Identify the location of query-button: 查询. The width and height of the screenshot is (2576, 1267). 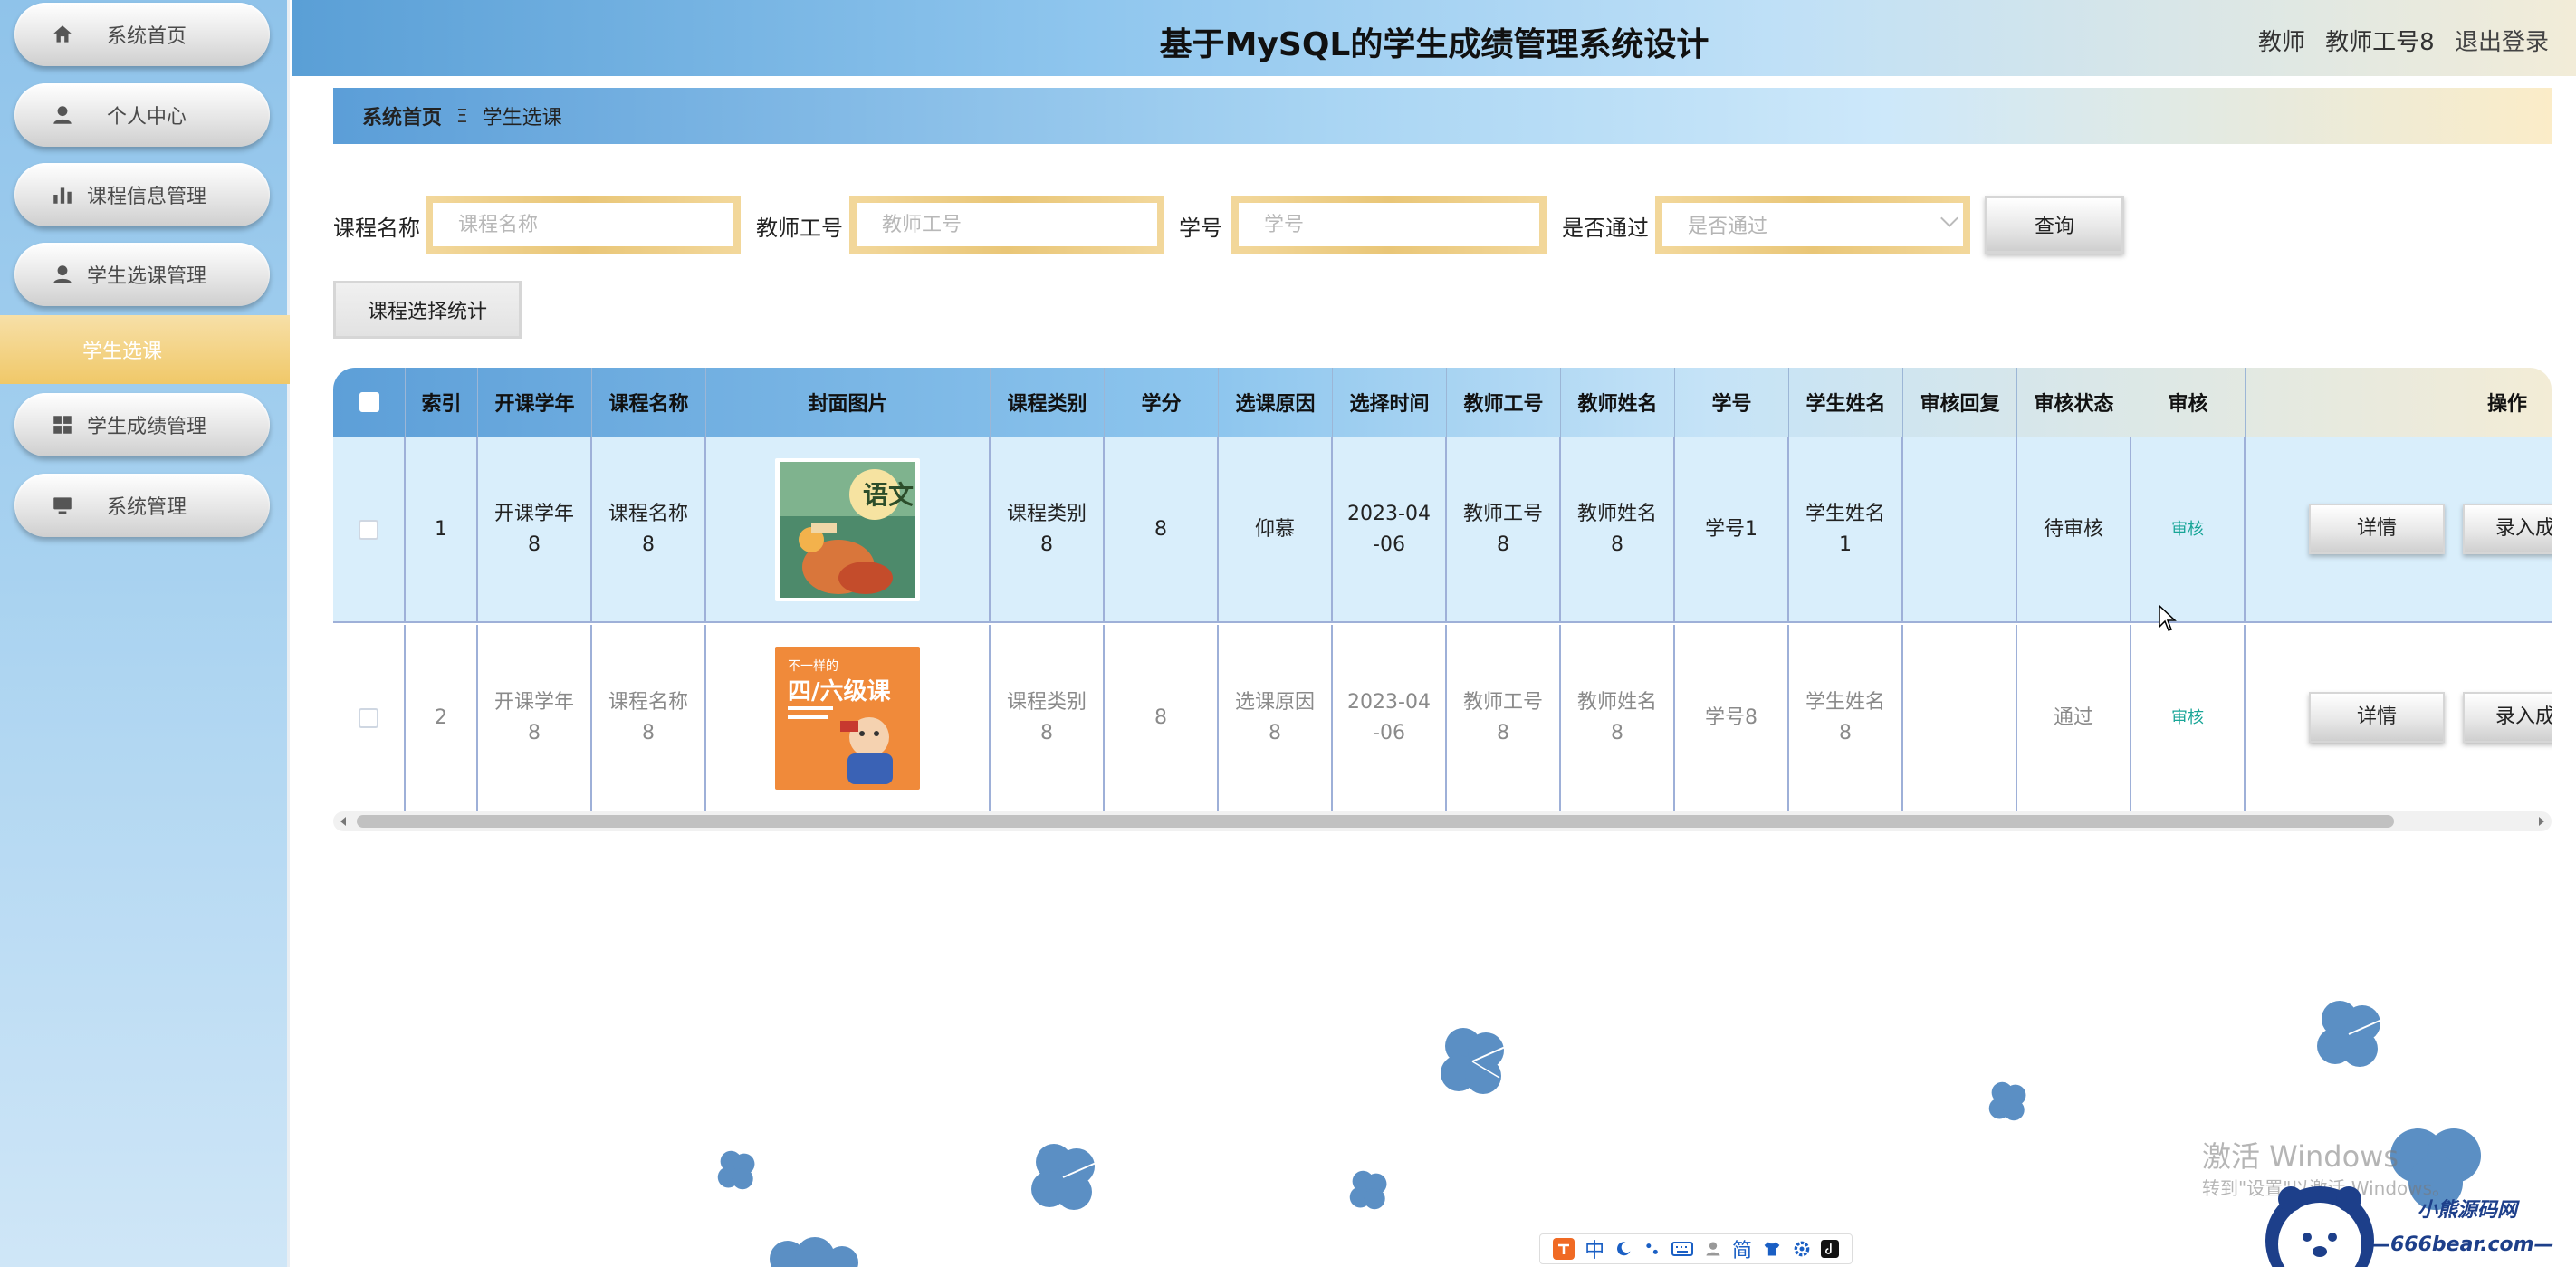
(2054, 225).